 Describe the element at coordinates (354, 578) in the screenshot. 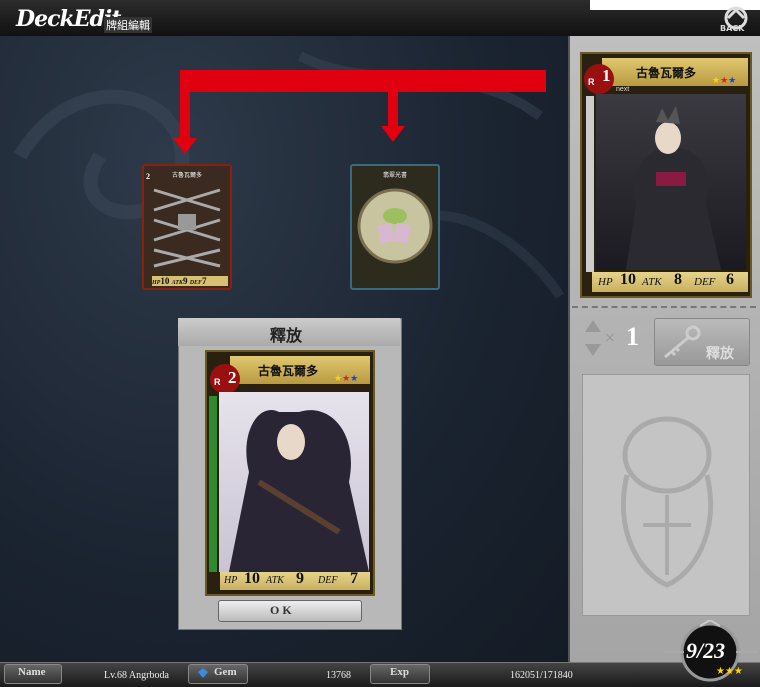

I see `selected-card-def: 7` at that location.